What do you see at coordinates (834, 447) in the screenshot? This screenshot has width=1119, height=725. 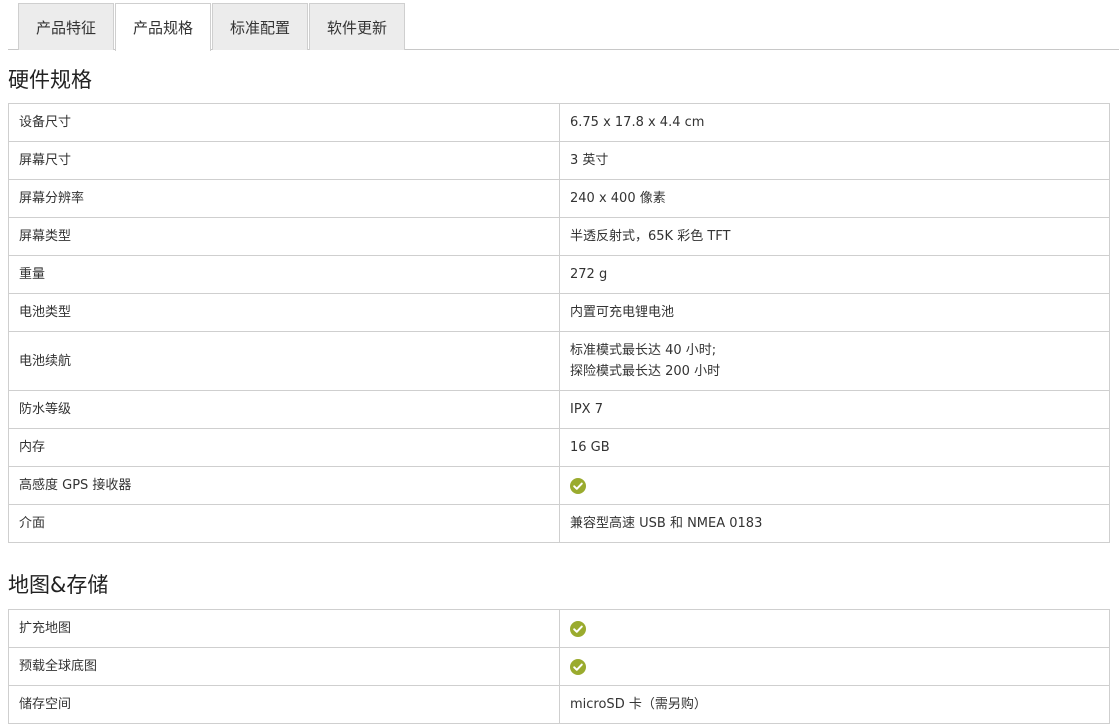 I see `spec-value: 16 GB` at bounding box center [834, 447].